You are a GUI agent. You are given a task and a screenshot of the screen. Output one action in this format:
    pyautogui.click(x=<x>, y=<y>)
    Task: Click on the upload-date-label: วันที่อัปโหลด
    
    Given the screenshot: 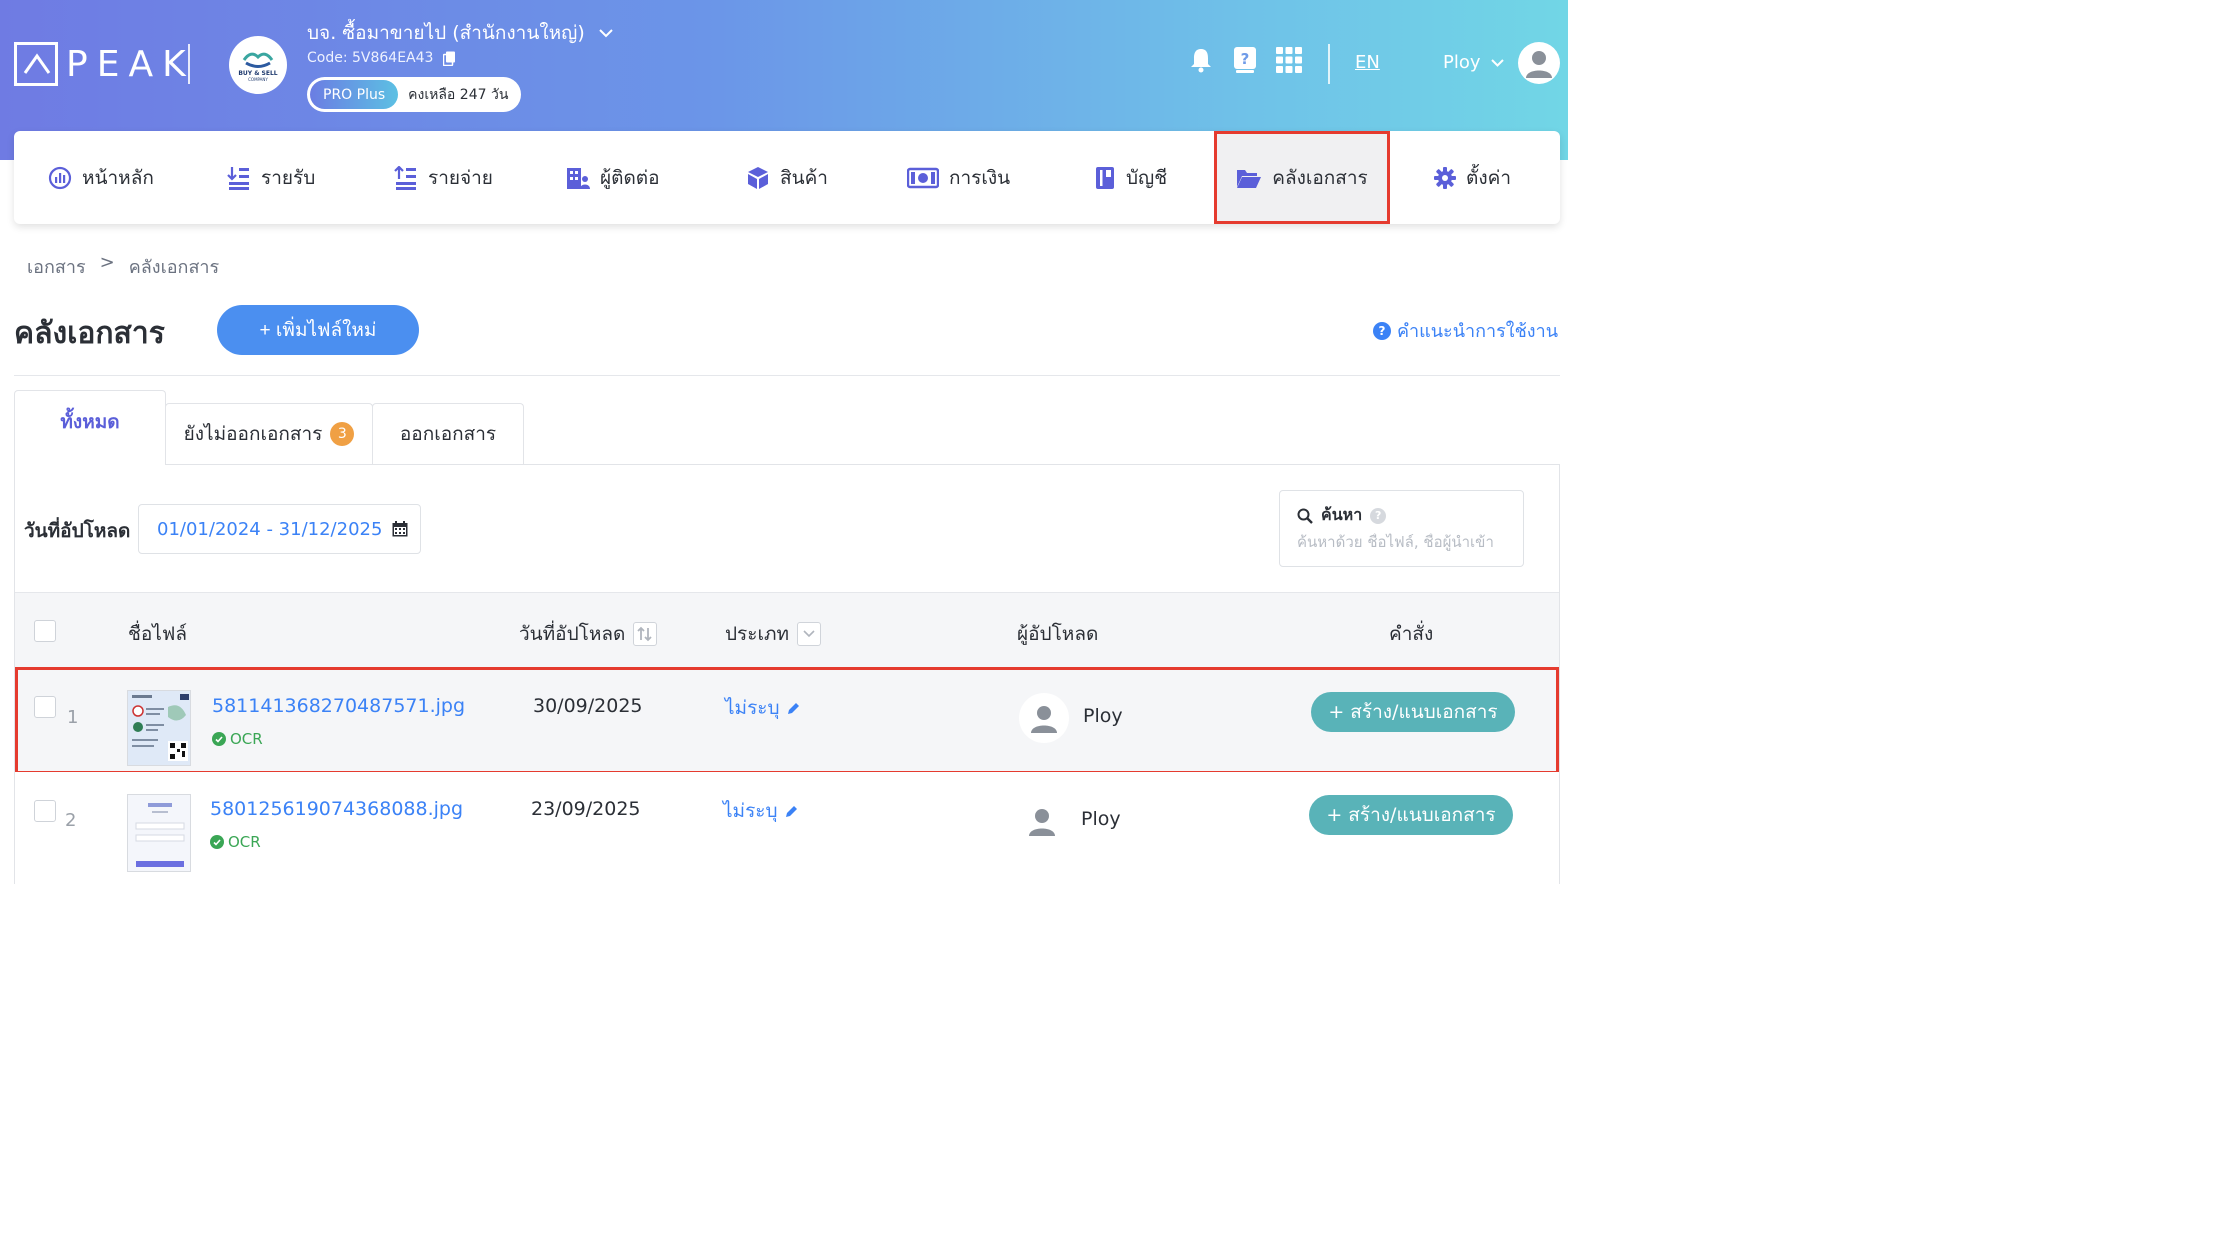 What is the action you would take?
    pyautogui.click(x=77, y=531)
    